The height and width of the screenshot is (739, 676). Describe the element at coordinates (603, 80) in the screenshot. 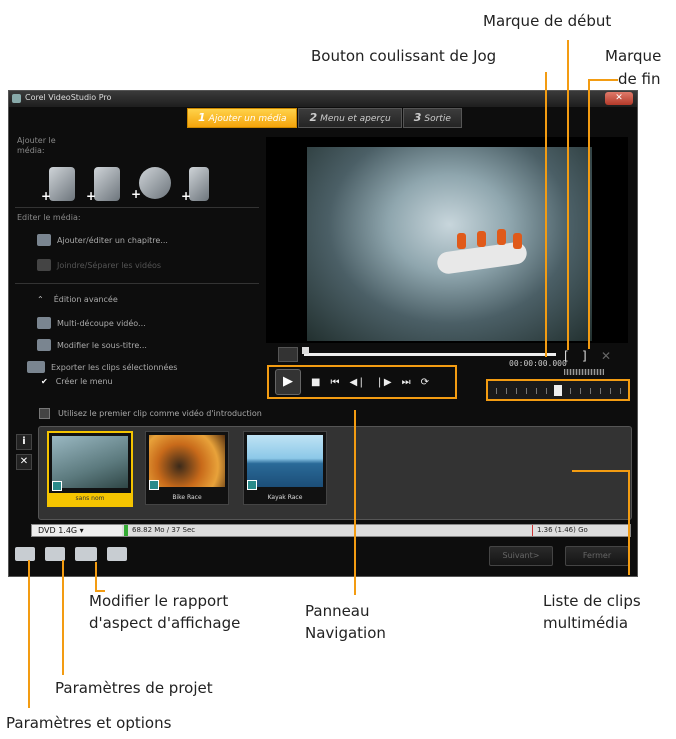

I see `leader-end-mark-h` at that location.